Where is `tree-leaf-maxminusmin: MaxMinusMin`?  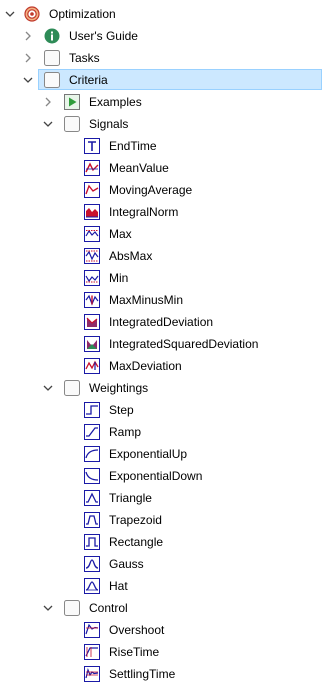 tree-leaf-maxminusmin: MaxMinusMin is located at coordinates (161, 300).